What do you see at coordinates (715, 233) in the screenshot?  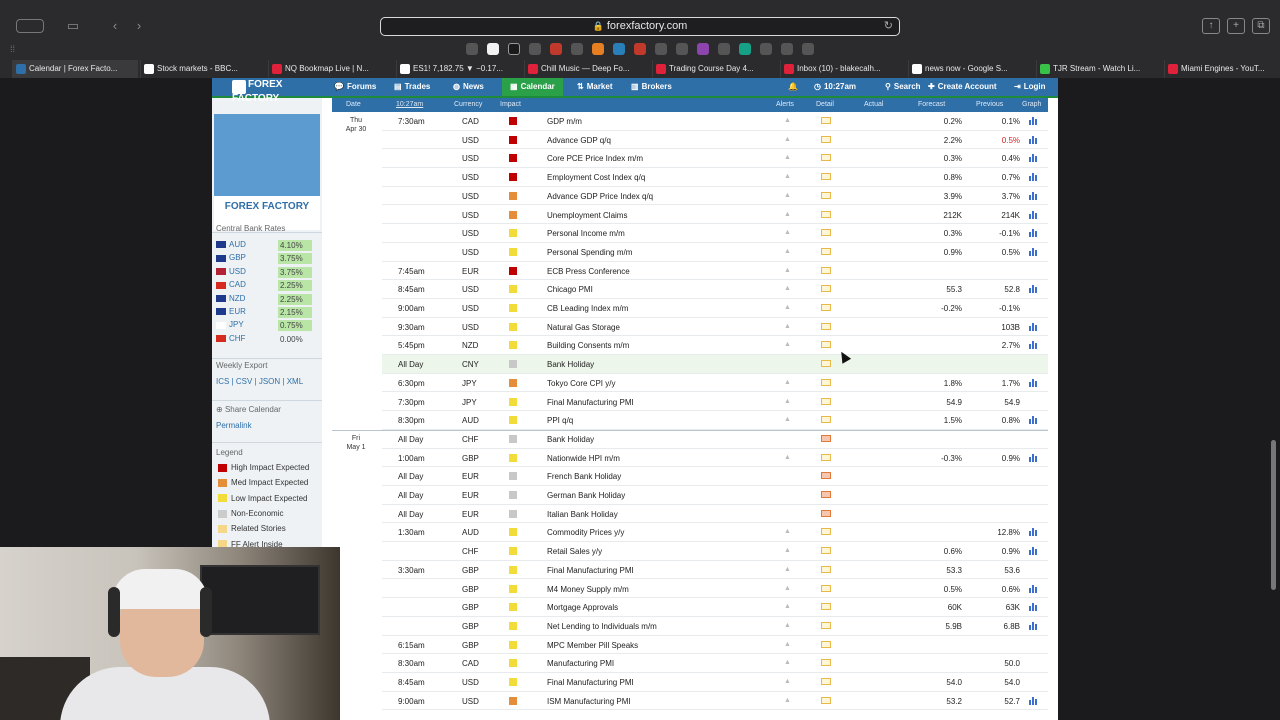 I see `table-row: USD Personal Income m/m ▲ 0.3% -0.1%` at bounding box center [715, 233].